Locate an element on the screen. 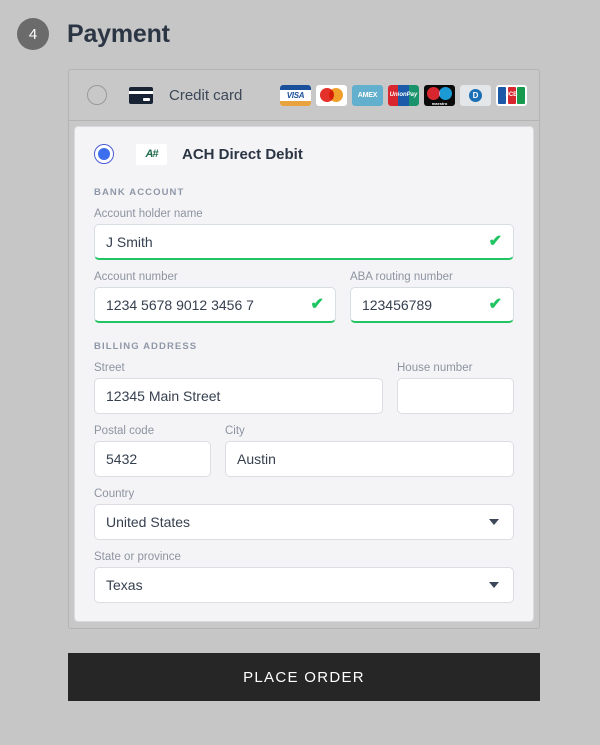 The image size is (600, 745). state-or-province-group: State or province Texas is located at coordinates (304, 577).